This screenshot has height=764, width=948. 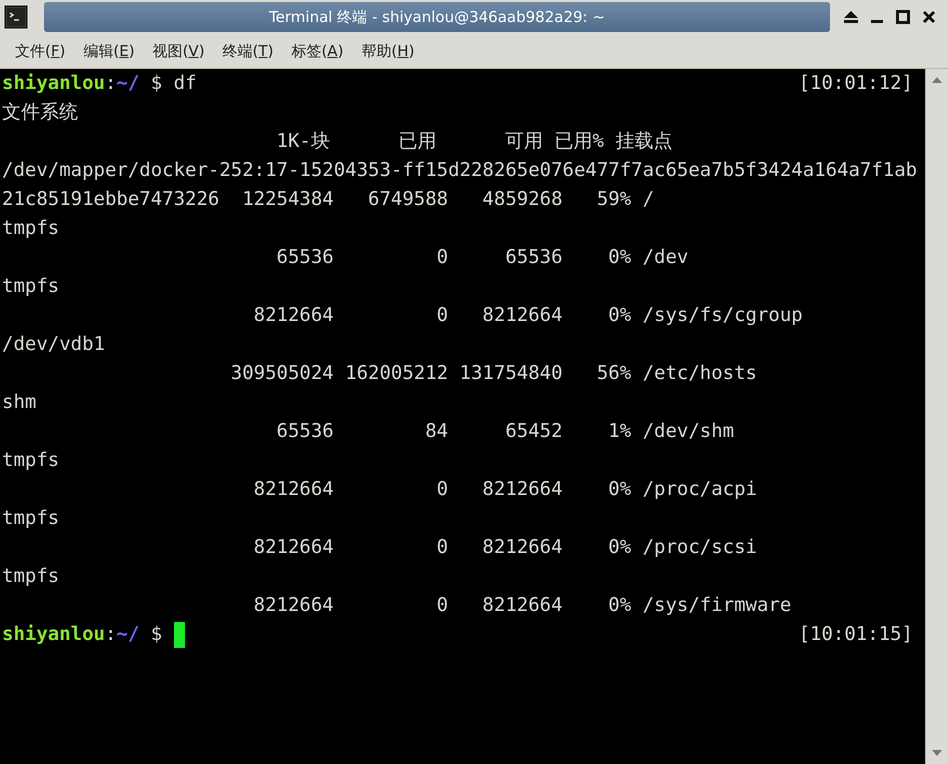 I want to click on maximize-button, so click(x=903, y=17).